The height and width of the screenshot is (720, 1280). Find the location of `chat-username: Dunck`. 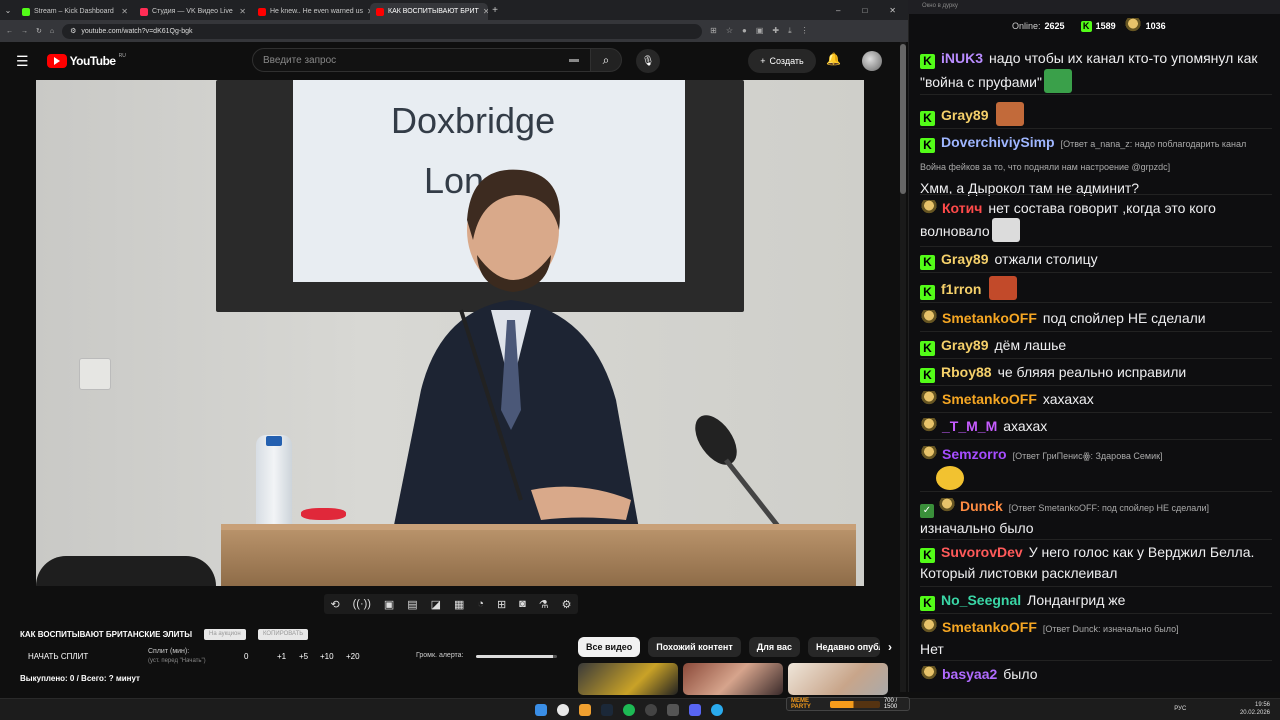

chat-username: Dunck is located at coordinates (981, 506).